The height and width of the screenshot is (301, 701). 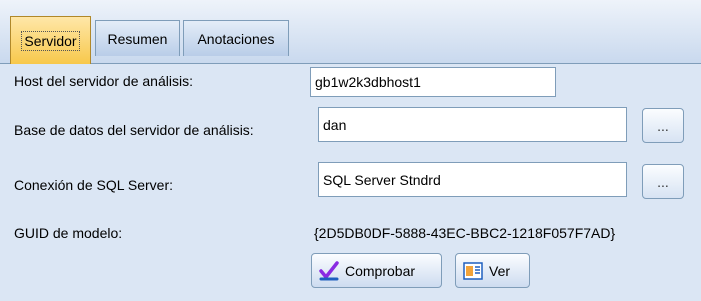 What do you see at coordinates (94, 185) in the screenshot?
I see `sql-connection-label: Conexión de SQL Server:` at bounding box center [94, 185].